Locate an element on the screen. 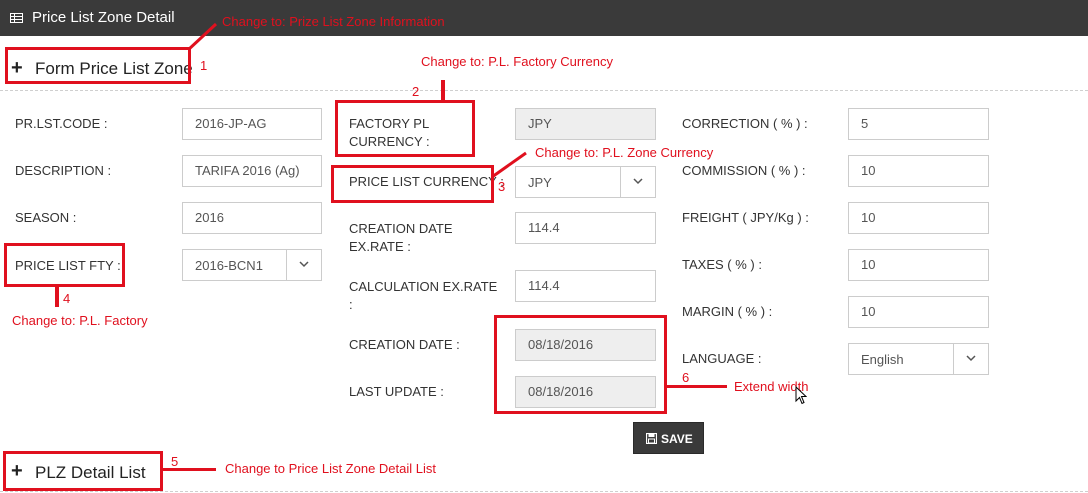 This screenshot has height=493, width=1088. margin-input: 10 is located at coordinates (918, 312).